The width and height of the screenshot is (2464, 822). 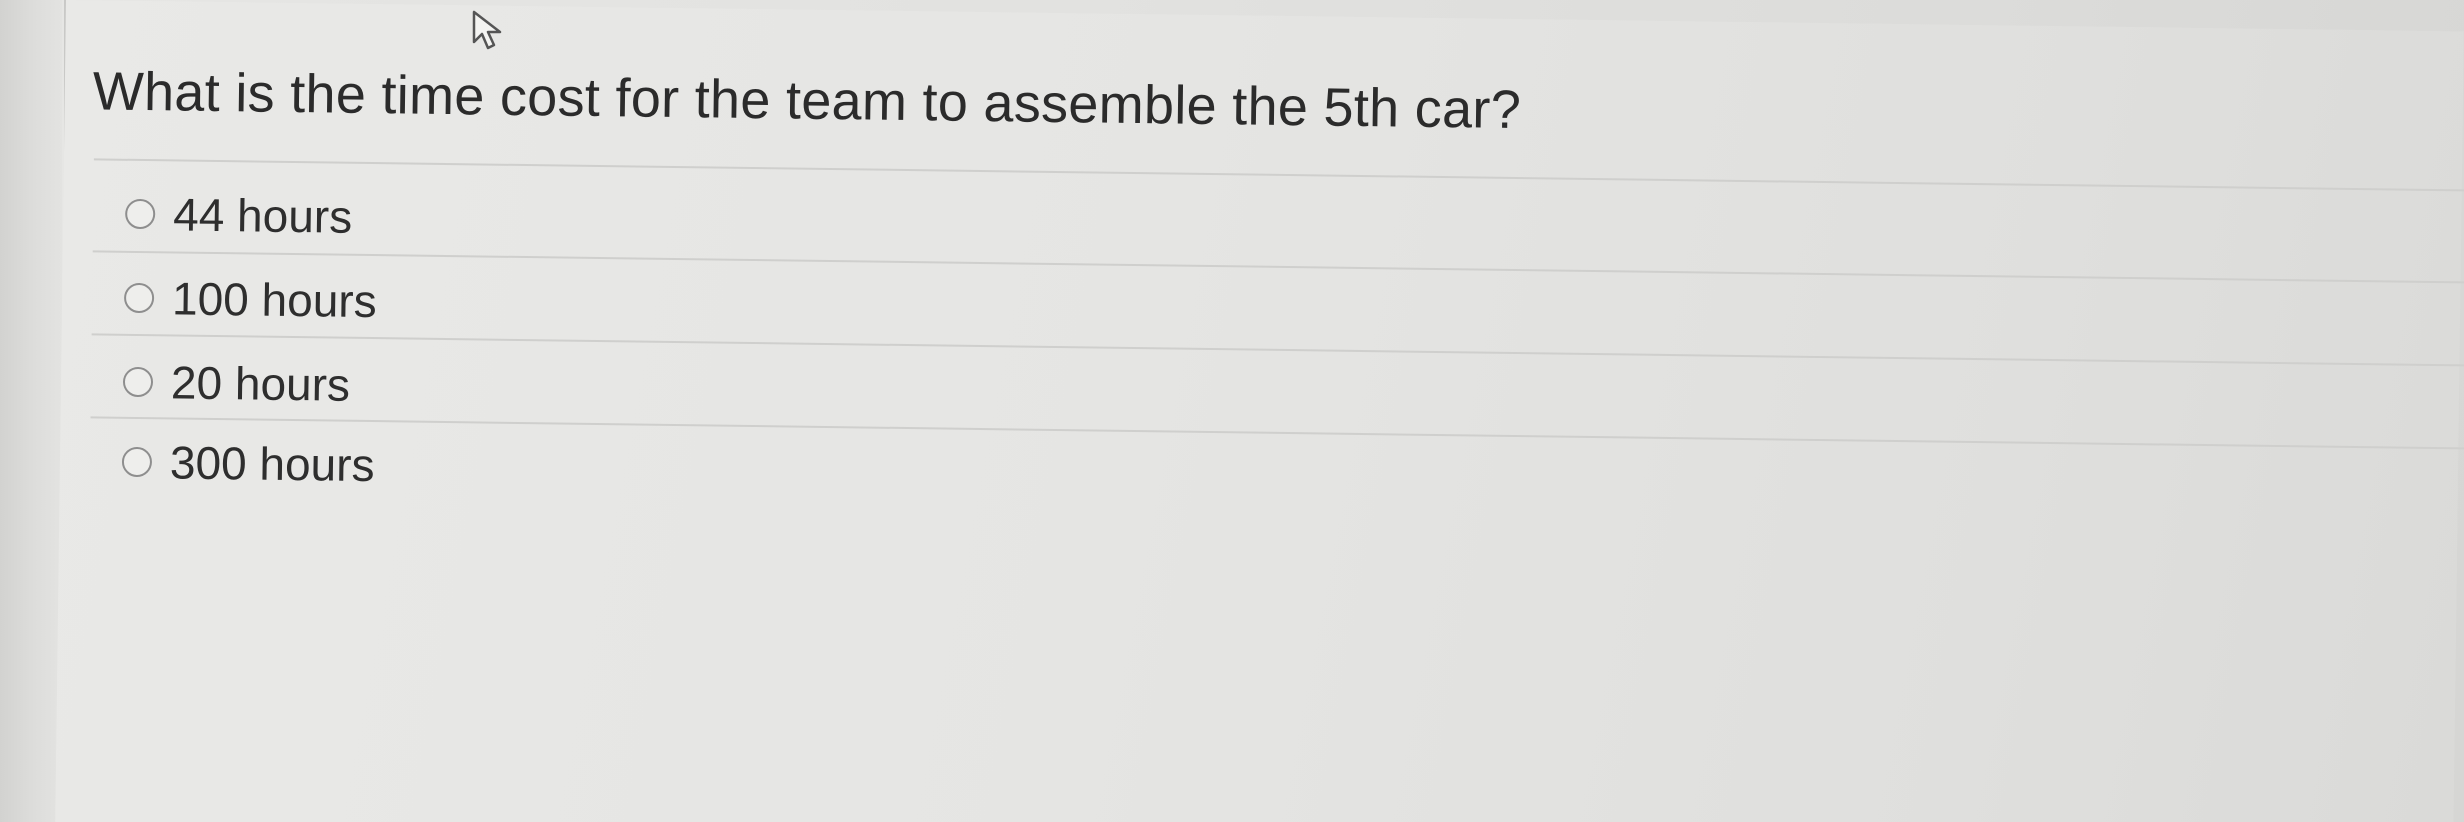 What do you see at coordinates (262, 215) in the screenshot?
I see `option-label: 44 hours` at bounding box center [262, 215].